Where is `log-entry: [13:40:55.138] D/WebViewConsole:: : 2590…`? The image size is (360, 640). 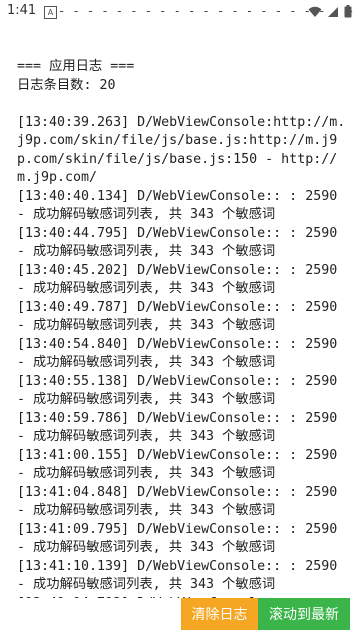
log-entry: [13:40:55.138] D/WebViewConsole:: : 2590… is located at coordinates (181, 390).